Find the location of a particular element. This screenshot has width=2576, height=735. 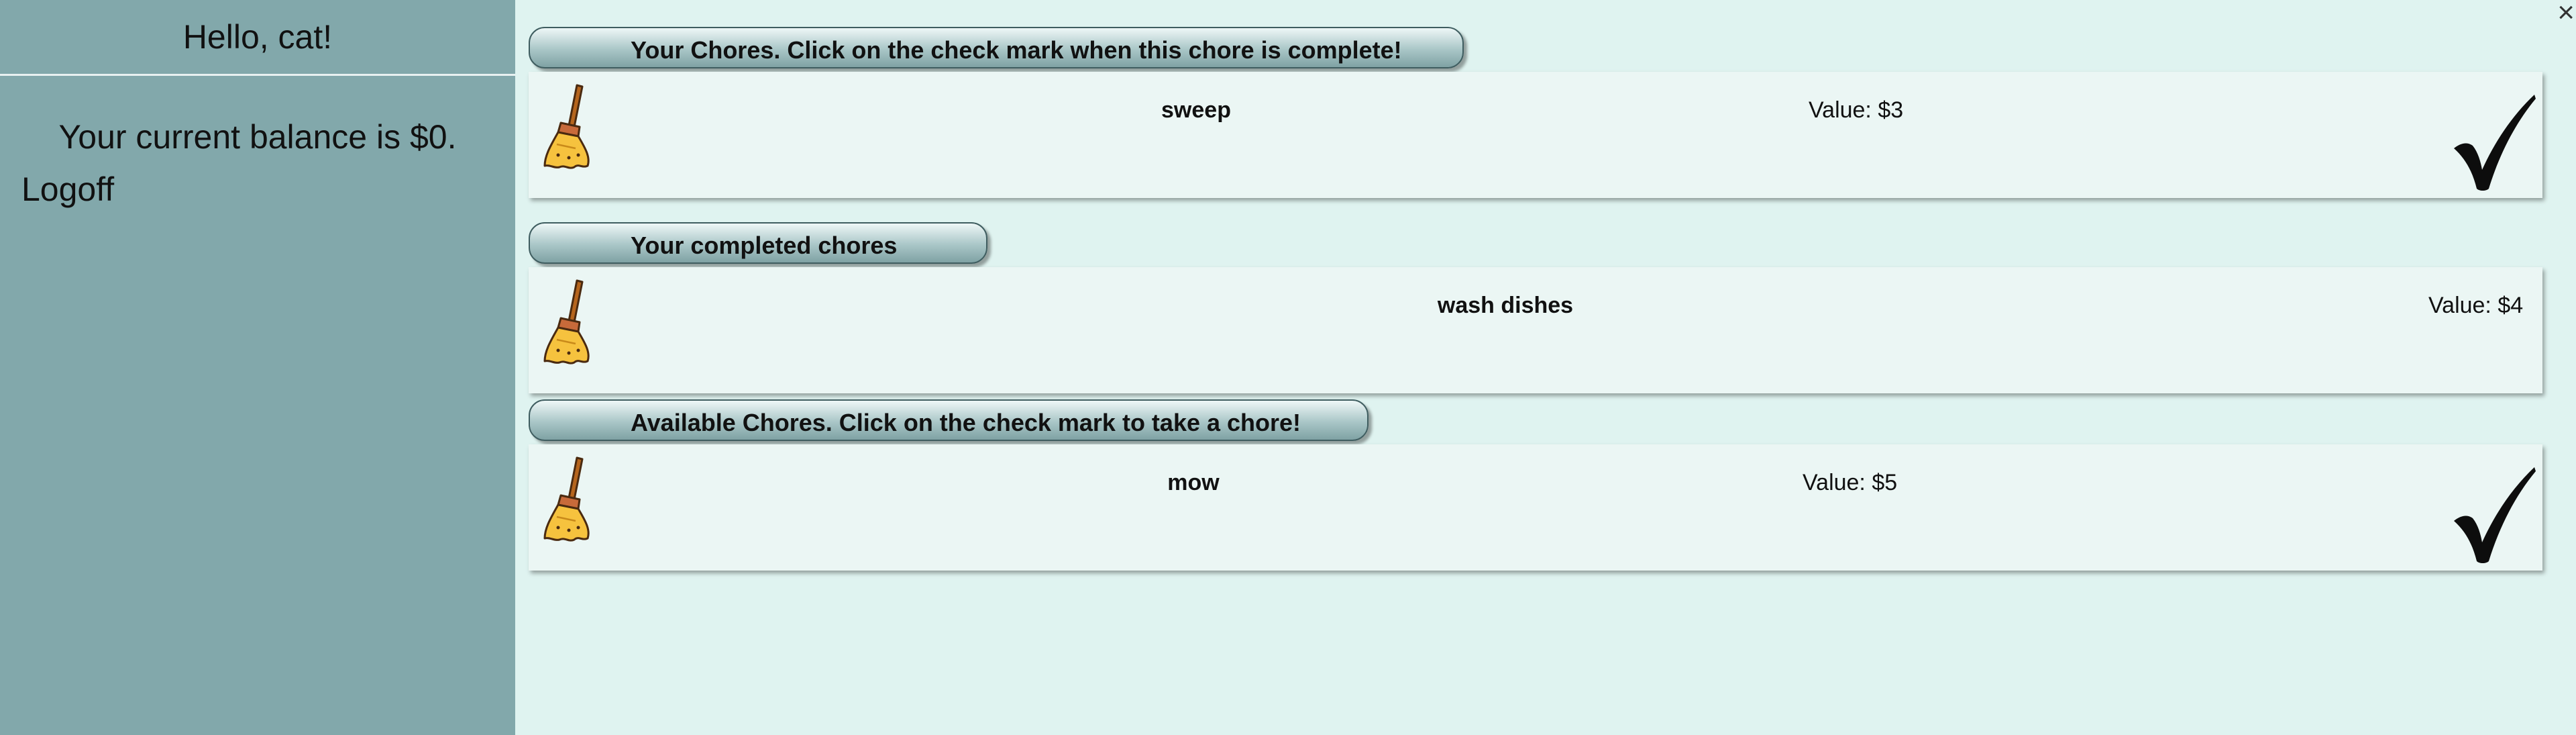

chore-card-wash-dishes: wash dishes Value: $4 is located at coordinates (1535, 330).